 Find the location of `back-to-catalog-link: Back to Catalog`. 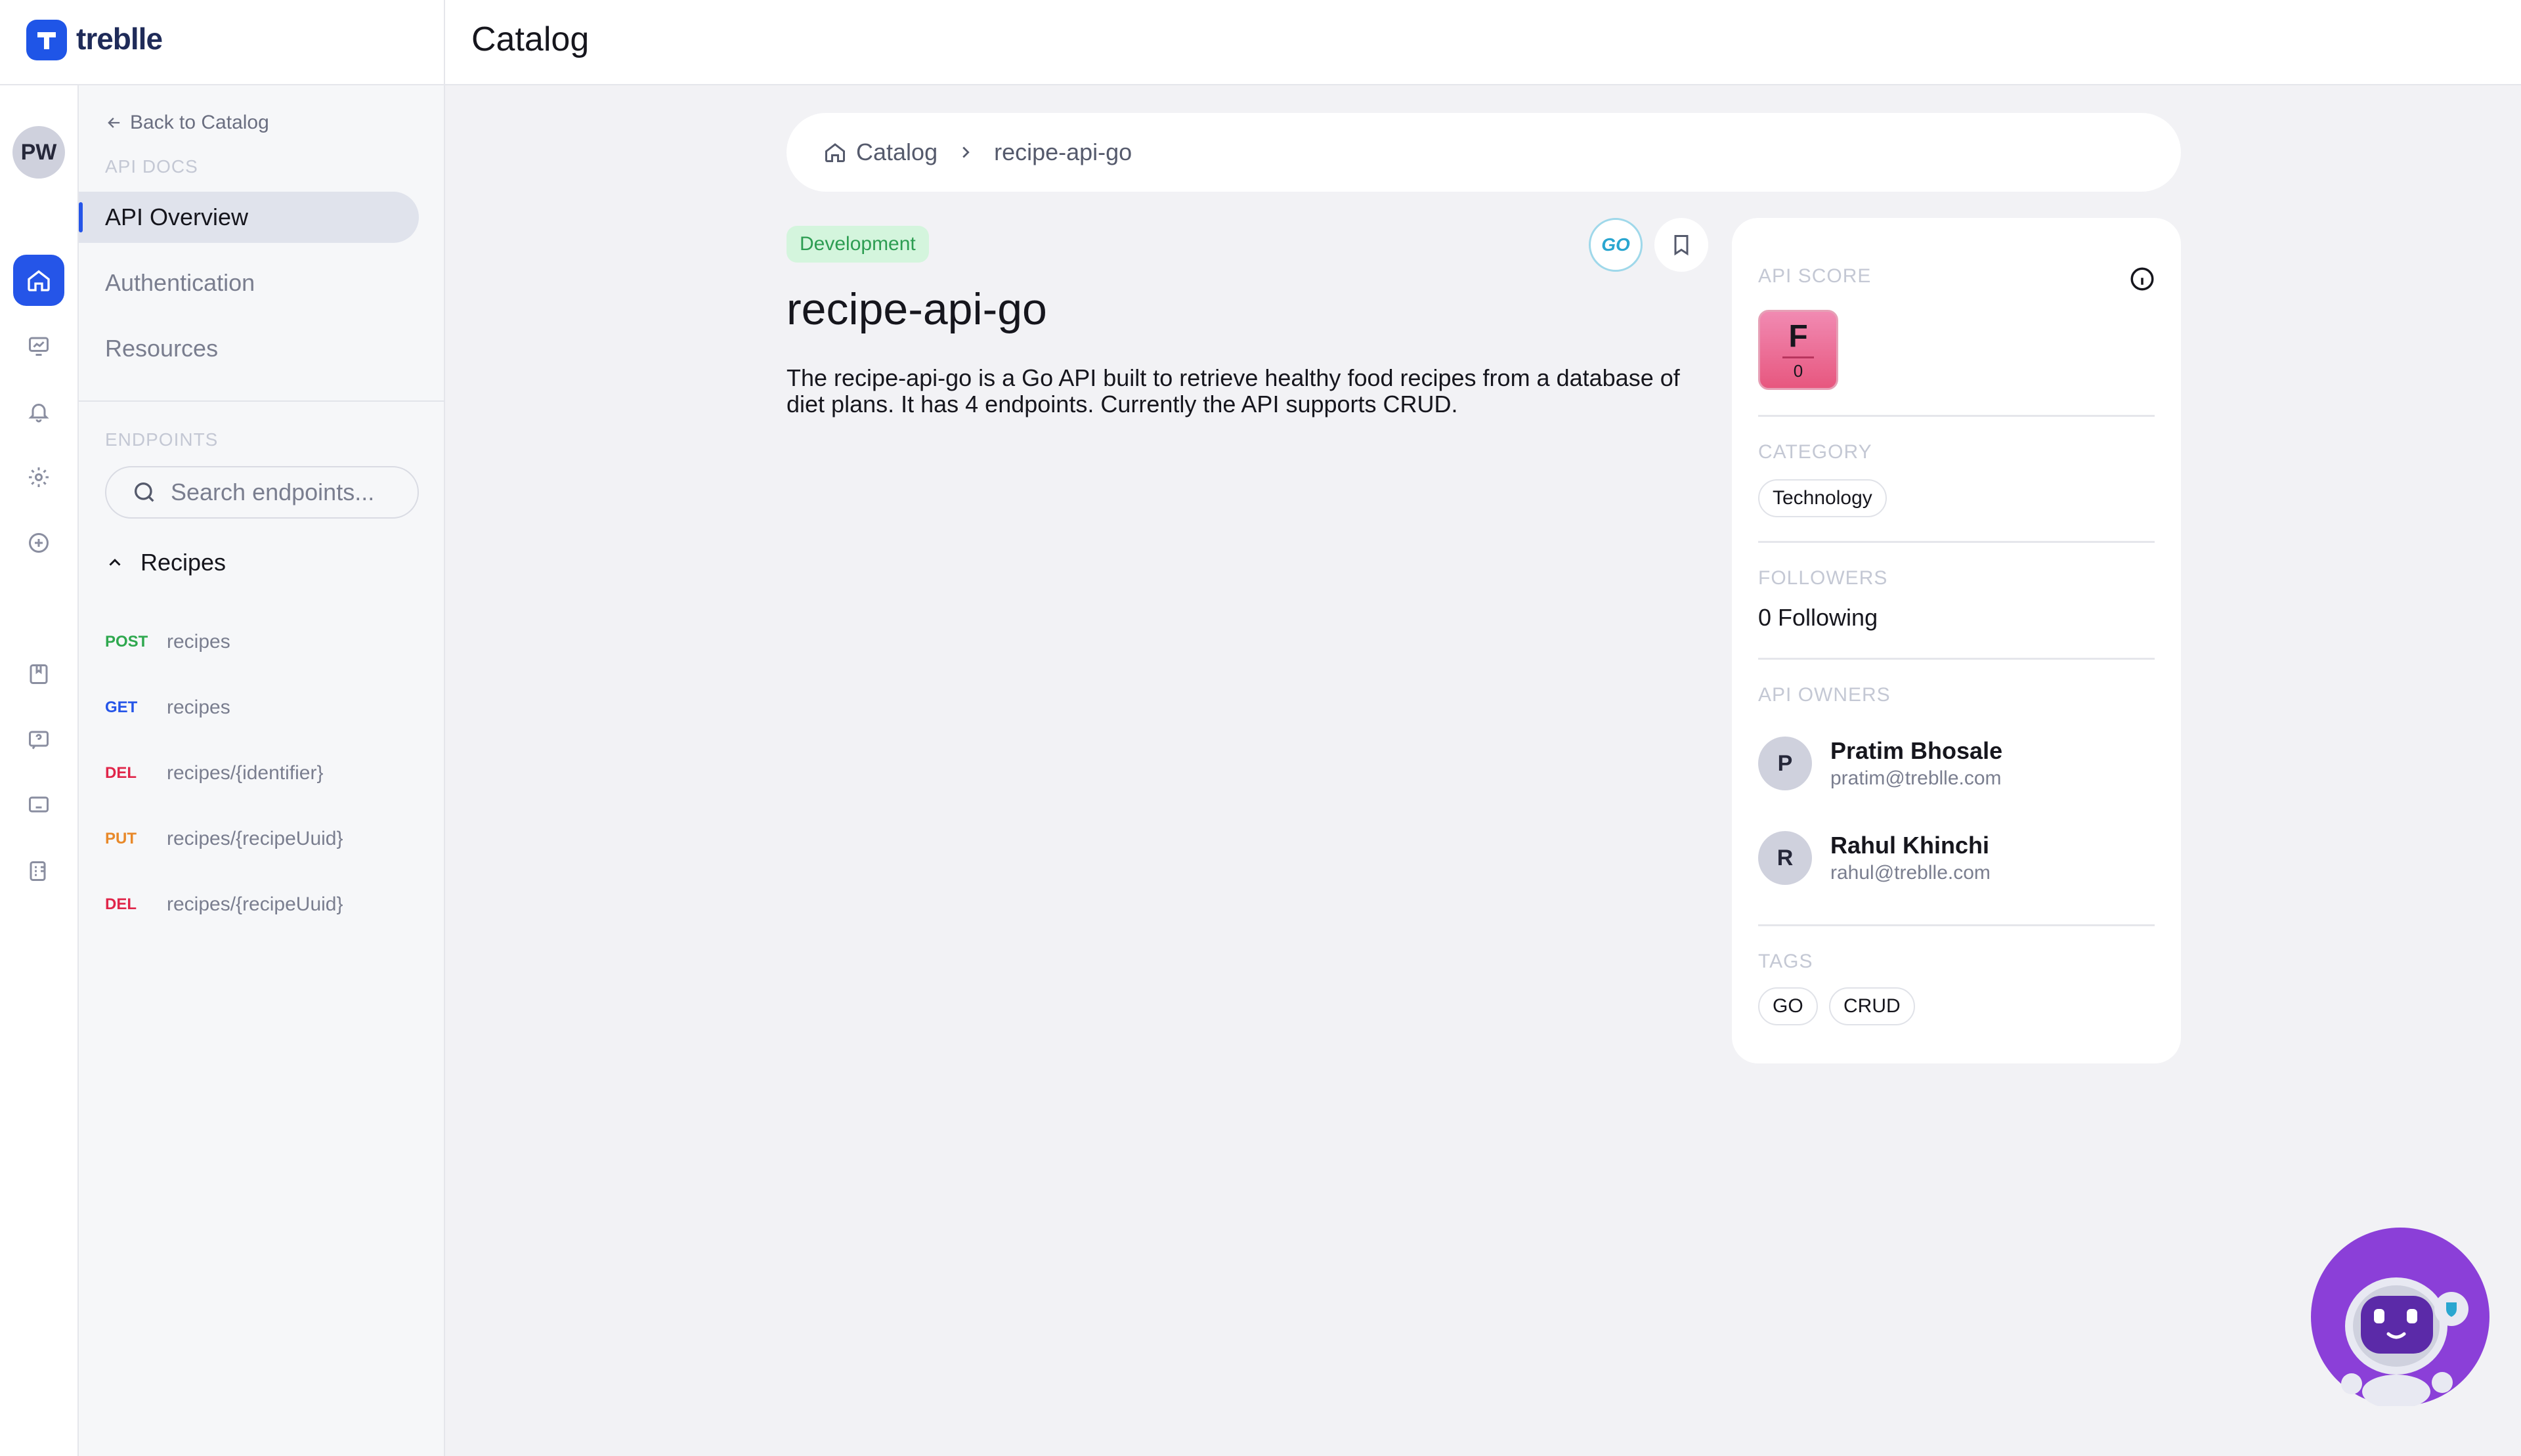

back-to-catalog-link: Back to Catalog is located at coordinates (187, 123).